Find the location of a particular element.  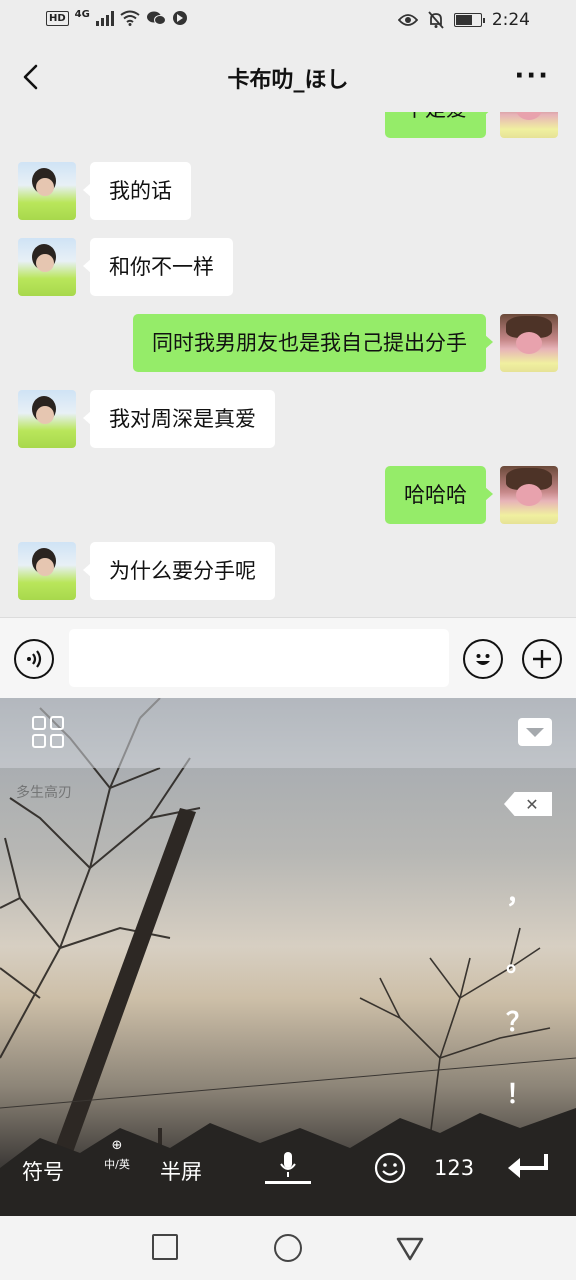

question-key: ？ is located at coordinates (519, 1020).